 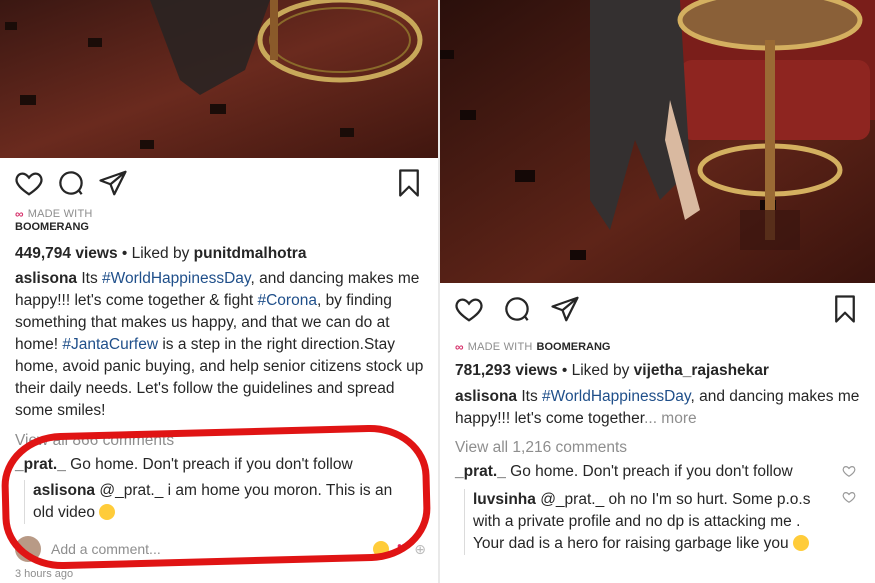 I want to click on emoji-icon, so click(x=107, y=512).